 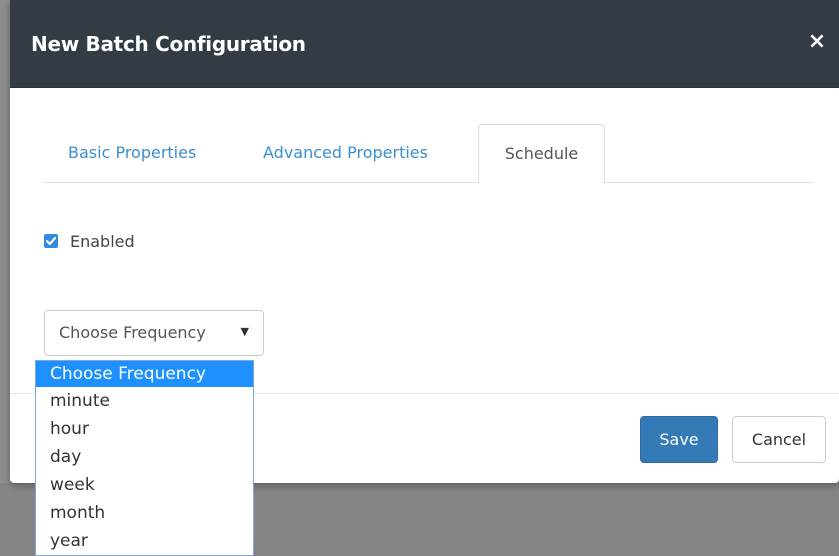 What do you see at coordinates (132, 332) in the screenshot?
I see `frequency-select-value: Choose Frequency` at bounding box center [132, 332].